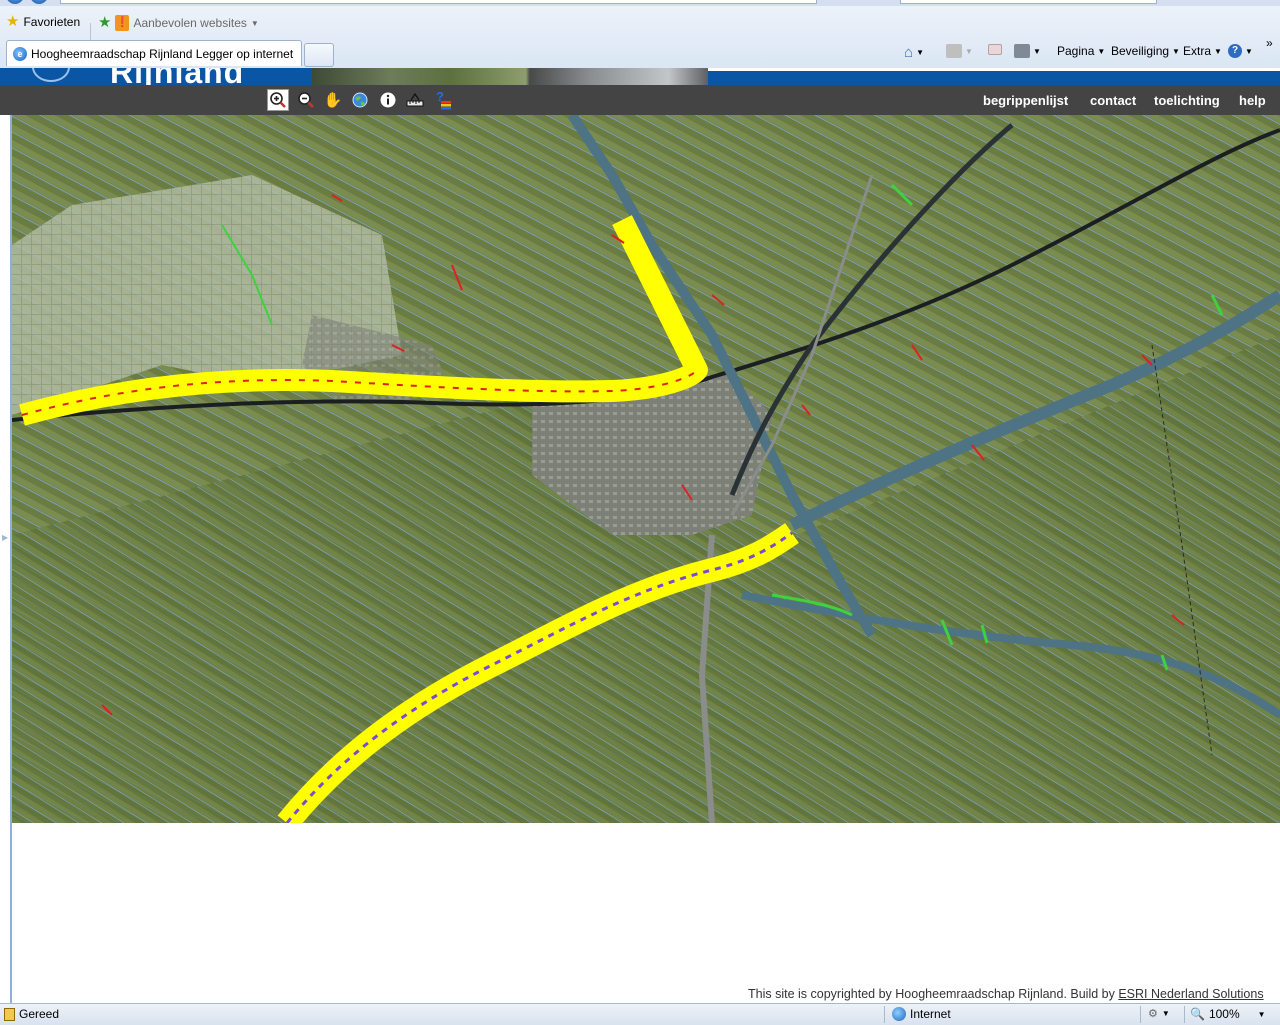 Image resolution: width=1280 pixels, height=1025 pixels. What do you see at coordinates (438, 2) in the screenshot?
I see `address-bar` at bounding box center [438, 2].